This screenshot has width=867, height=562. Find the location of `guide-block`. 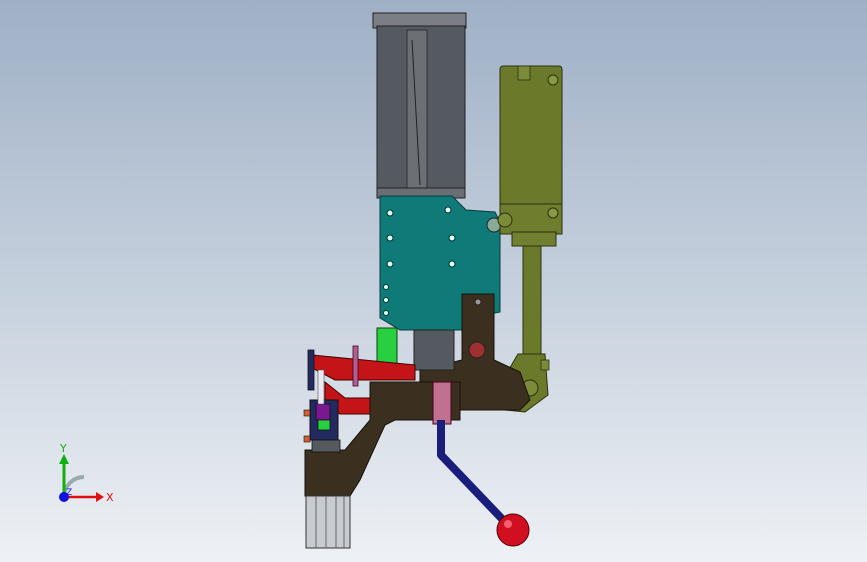

guide-block is located at coordinates (434, 350).